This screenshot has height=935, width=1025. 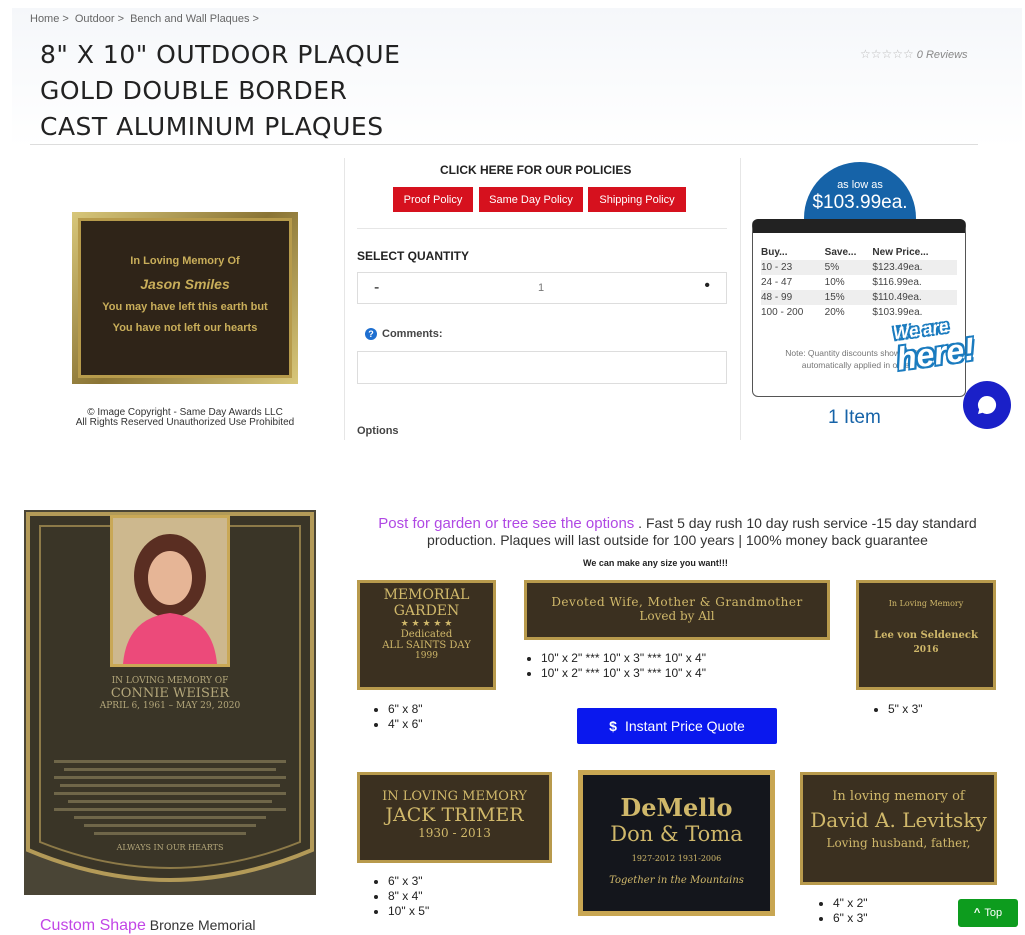 What do you see at coordinates (859, 297) in the screenshot?
I see `table-row: 48 - 99 15% $110.49ea.` at bounding box center [859, 297].